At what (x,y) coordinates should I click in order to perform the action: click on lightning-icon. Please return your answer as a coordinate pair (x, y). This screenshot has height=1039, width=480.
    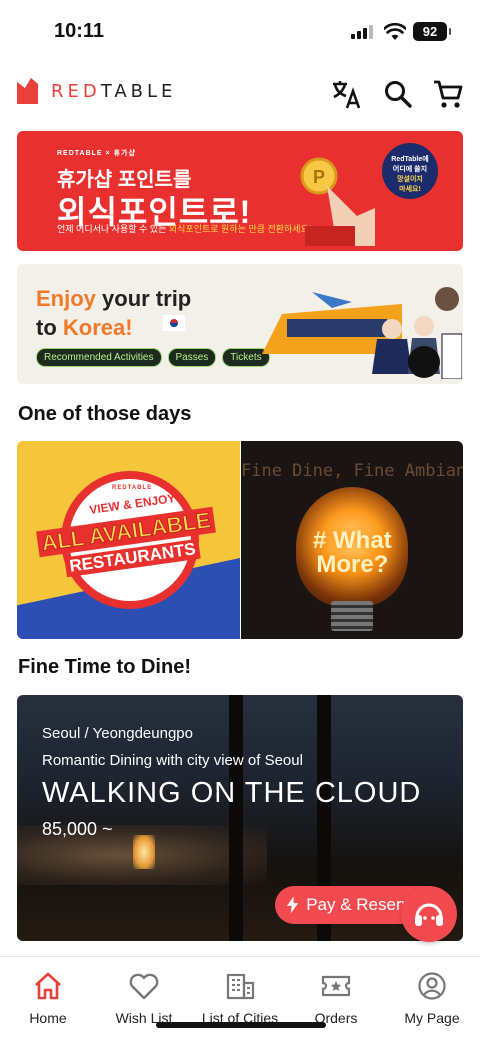
    Looking at the image, I should click on (293, 905).